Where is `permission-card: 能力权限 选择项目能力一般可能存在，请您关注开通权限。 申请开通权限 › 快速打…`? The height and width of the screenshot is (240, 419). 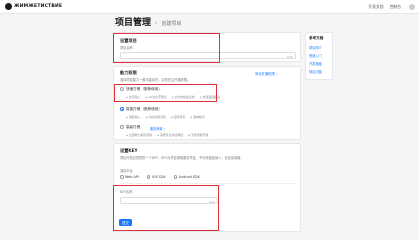
permission-card: 能力权限 选择项目能力一般可能存在，请您关注开通权限。 申请开通权限 › 快速打… is located at coordinates (207, 103).